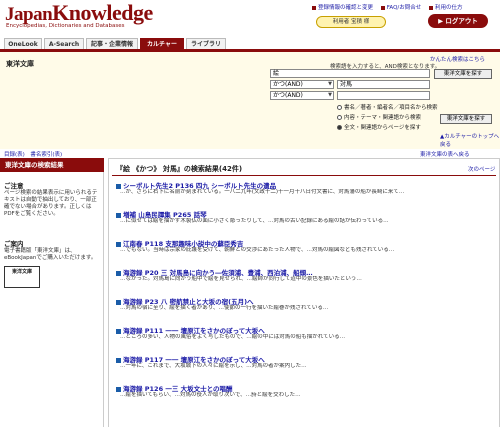 This screenshot has width=500, height=427. I want to click on logout-label: ログアウト, so click(461, 21).